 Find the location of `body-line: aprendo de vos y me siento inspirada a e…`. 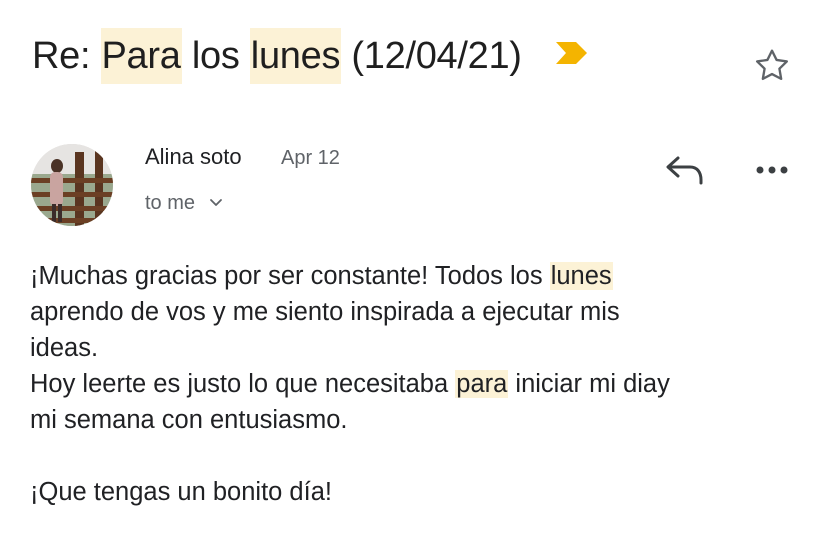

body-line: aprendo de vos y me siento inspirada a e… is located at coordinates (325, 312).